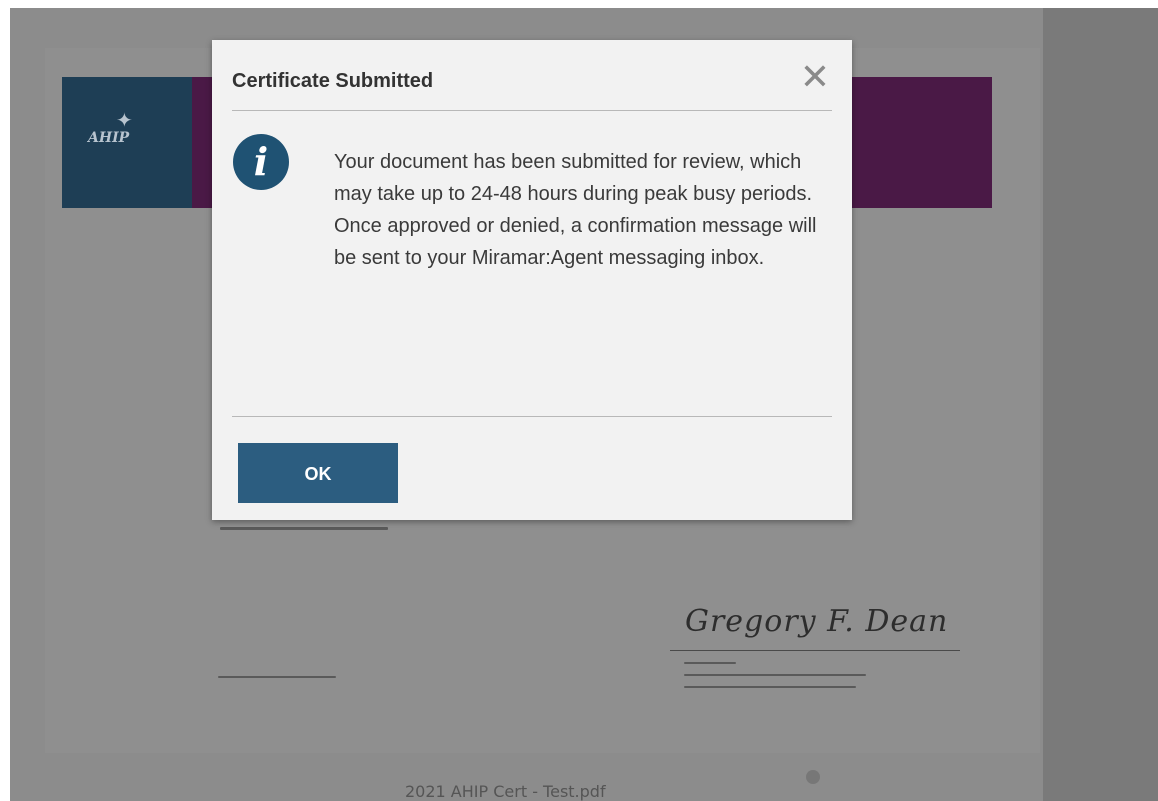 This screenshot has width=1158, height=801. I want to click on dialog-header-divider, so click(532, 110).